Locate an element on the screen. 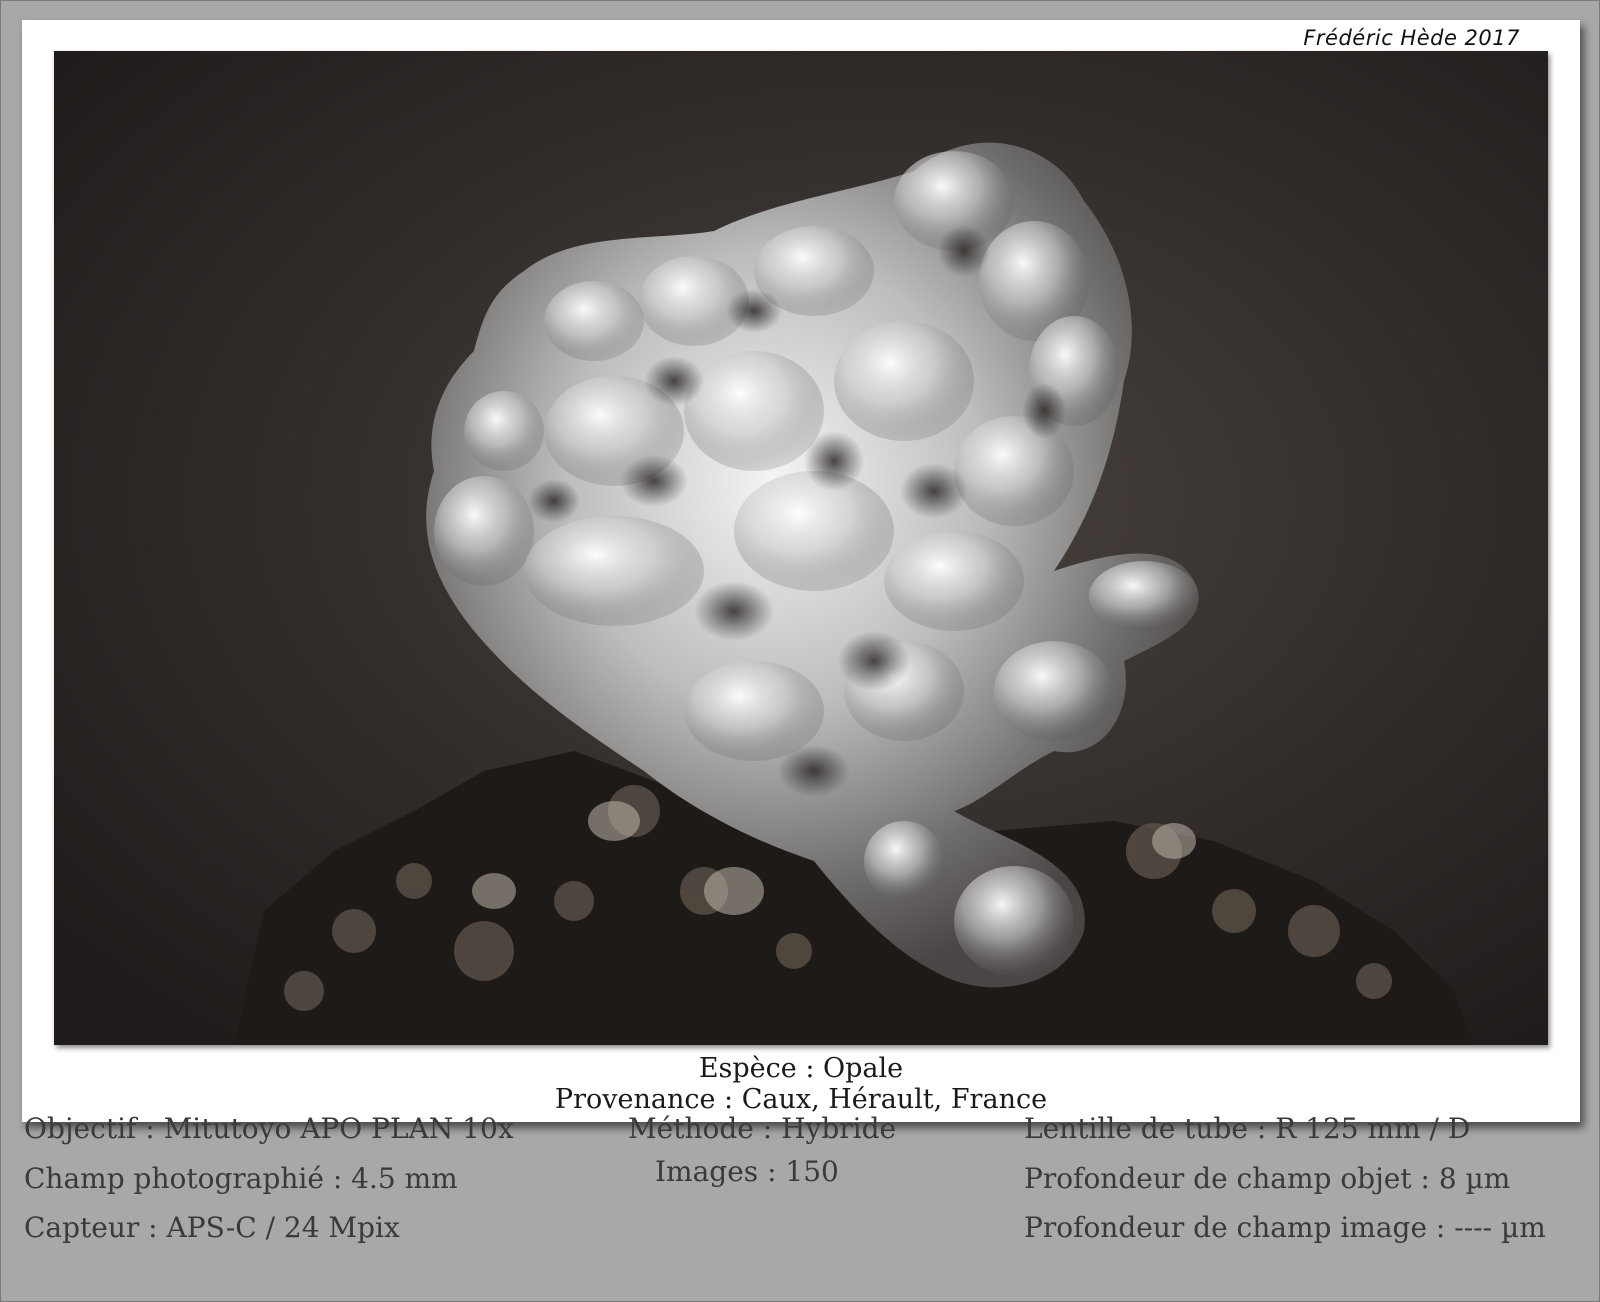 The height and width of the screenshot is (1302, 1600). spec-image-count: Images : 150 is located at coordinates (747, 1171).